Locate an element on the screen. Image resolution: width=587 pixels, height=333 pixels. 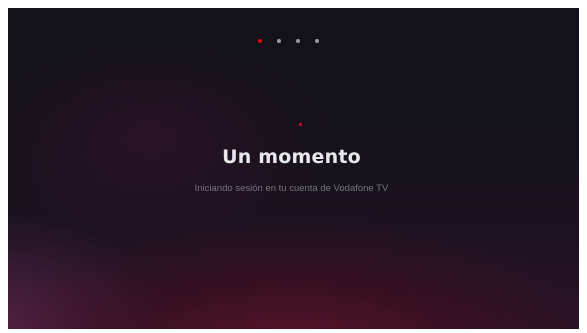
loading-indicator-icon is located at coordinates (300, 124).